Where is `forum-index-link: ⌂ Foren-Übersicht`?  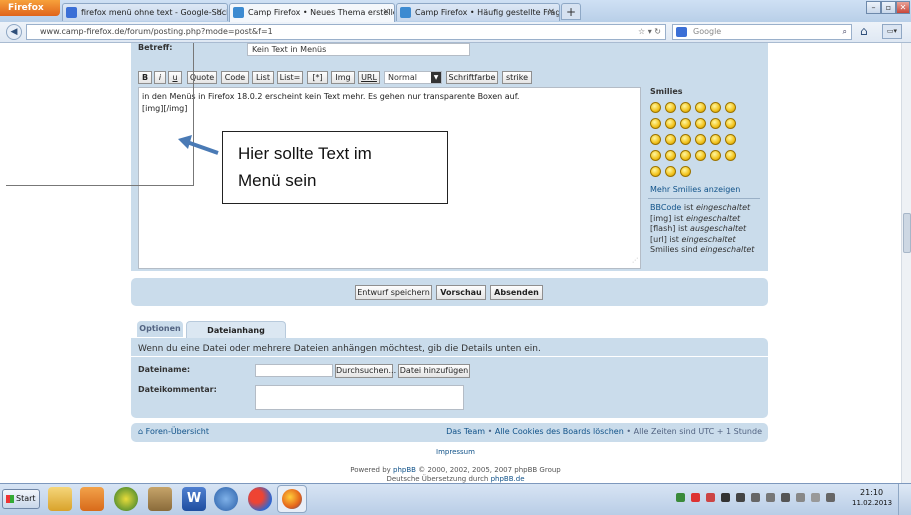 forum-index-link: ⌂ Foren-Übersicht is located at coordinates (173, 431).